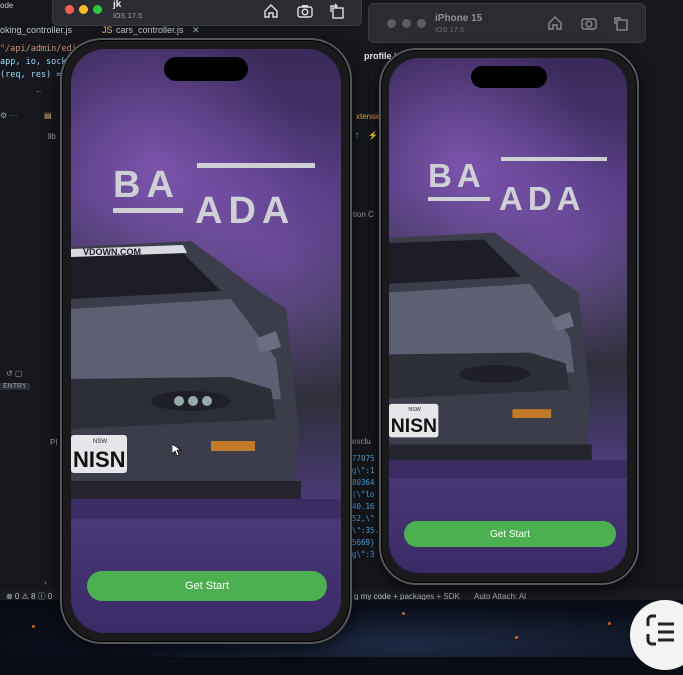 The image size is (683, 675). What do you see at coordinates (363, 214) in the screenshot?
I see `side-on-label: tion C` at bounding box center [363, 214].